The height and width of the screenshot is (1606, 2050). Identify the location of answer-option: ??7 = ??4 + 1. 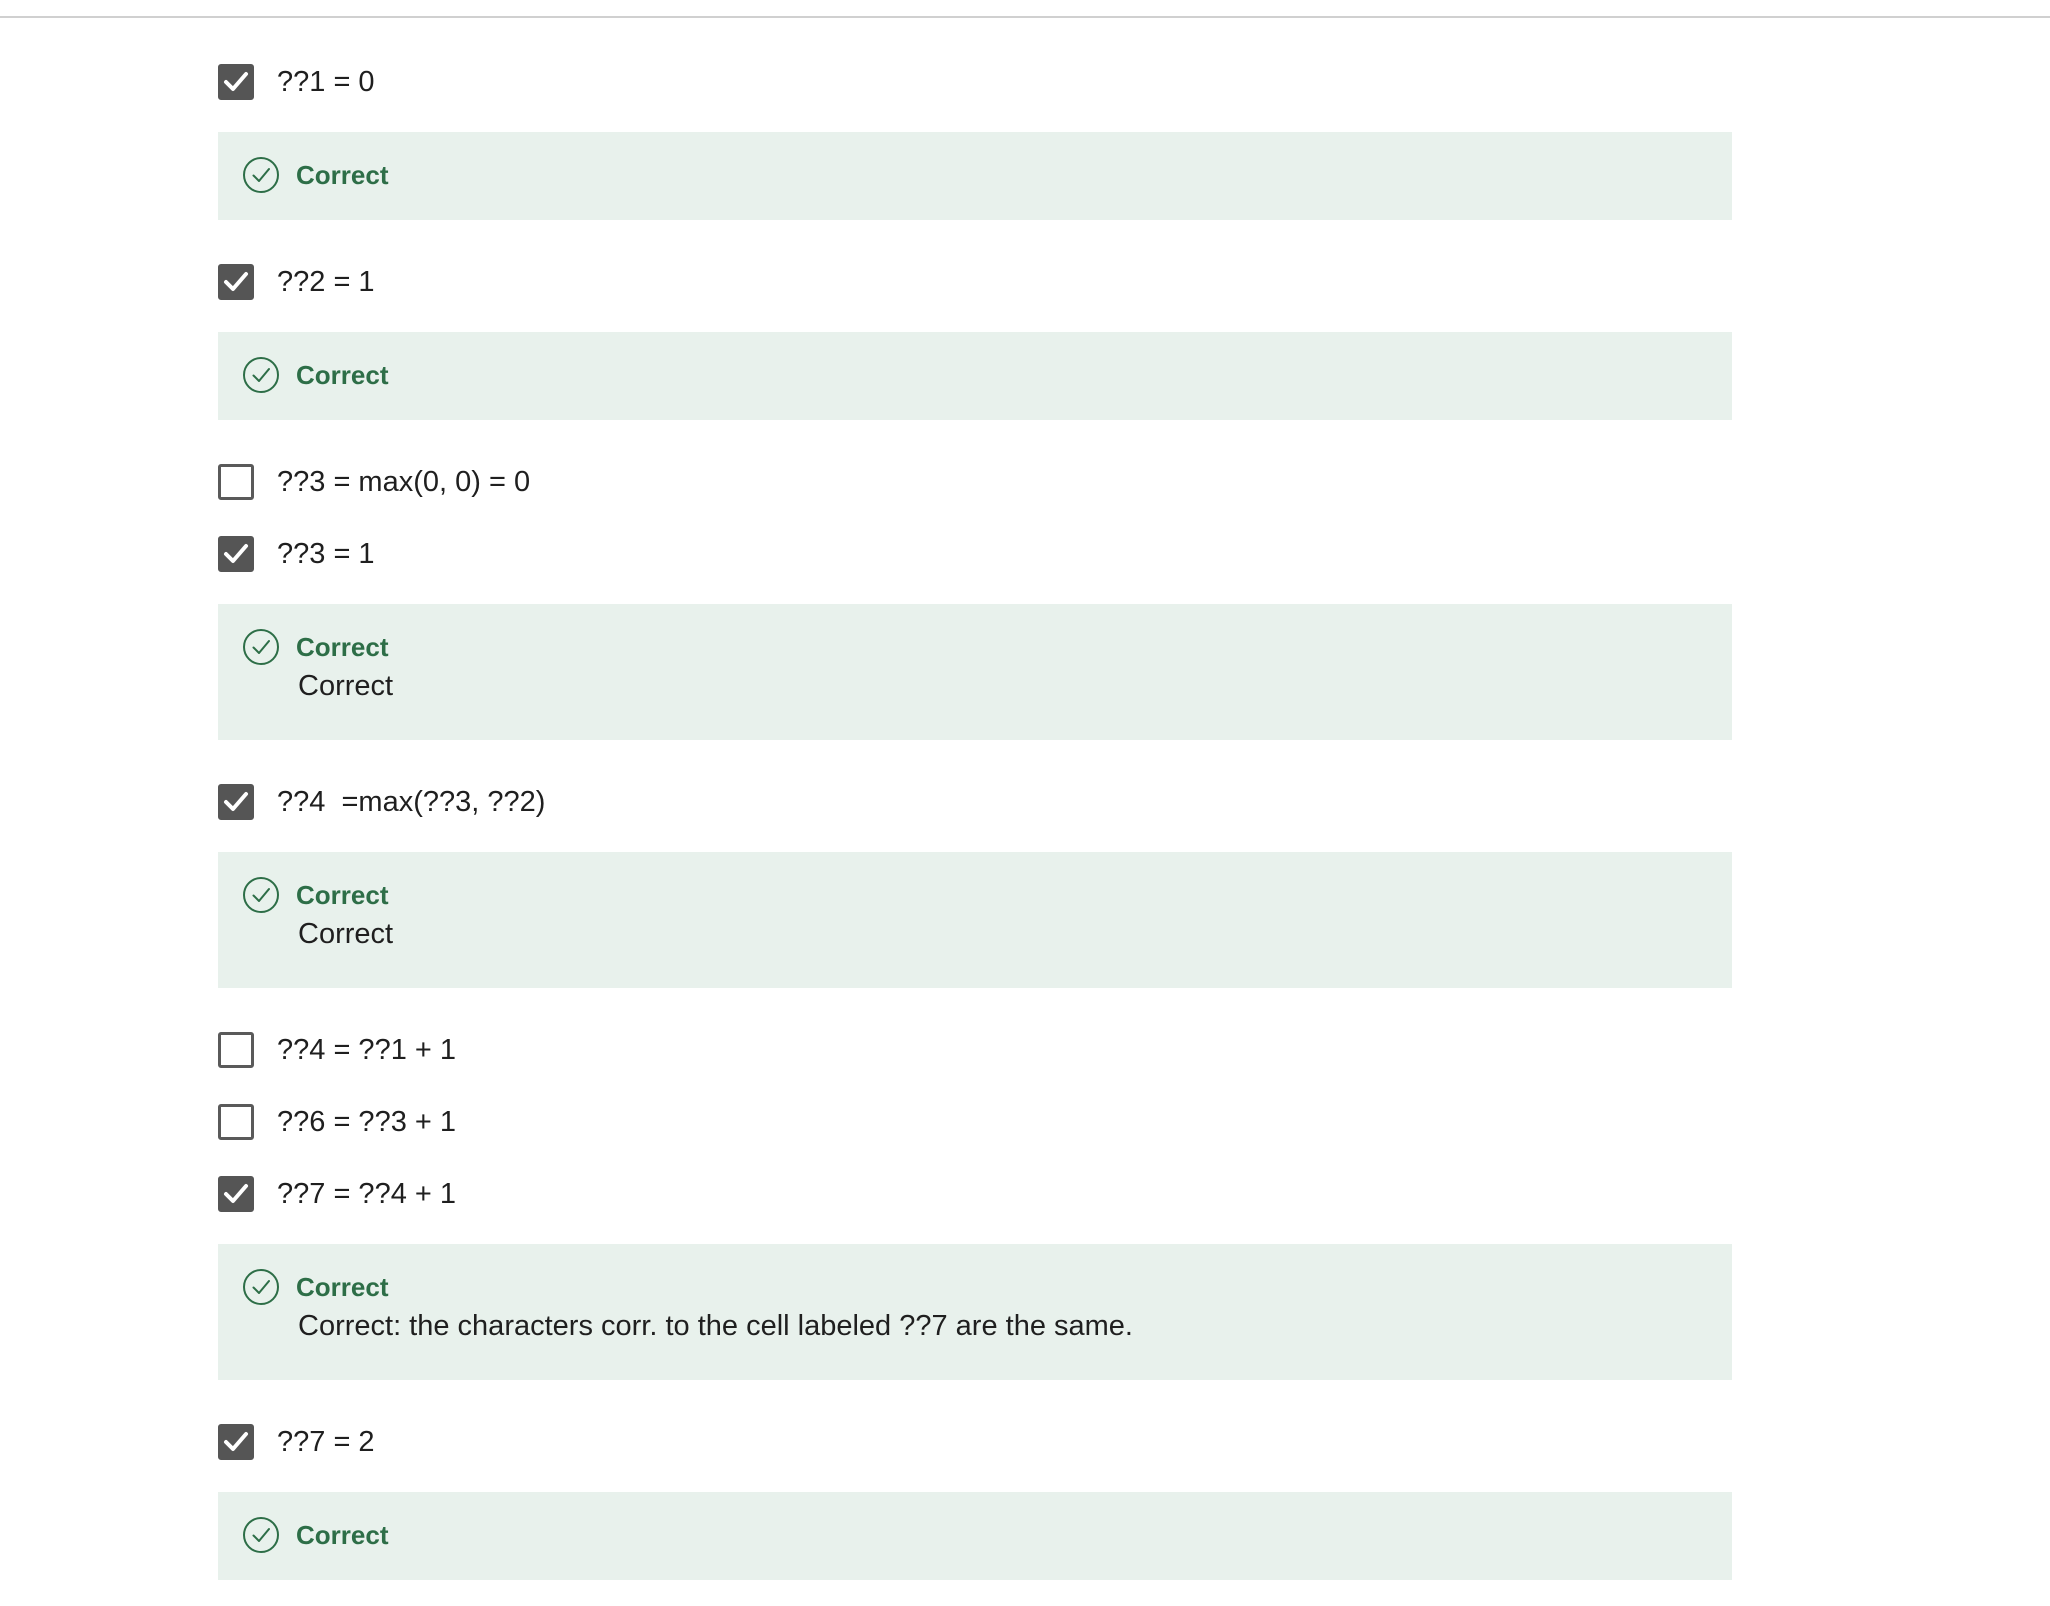
(975, 1194).